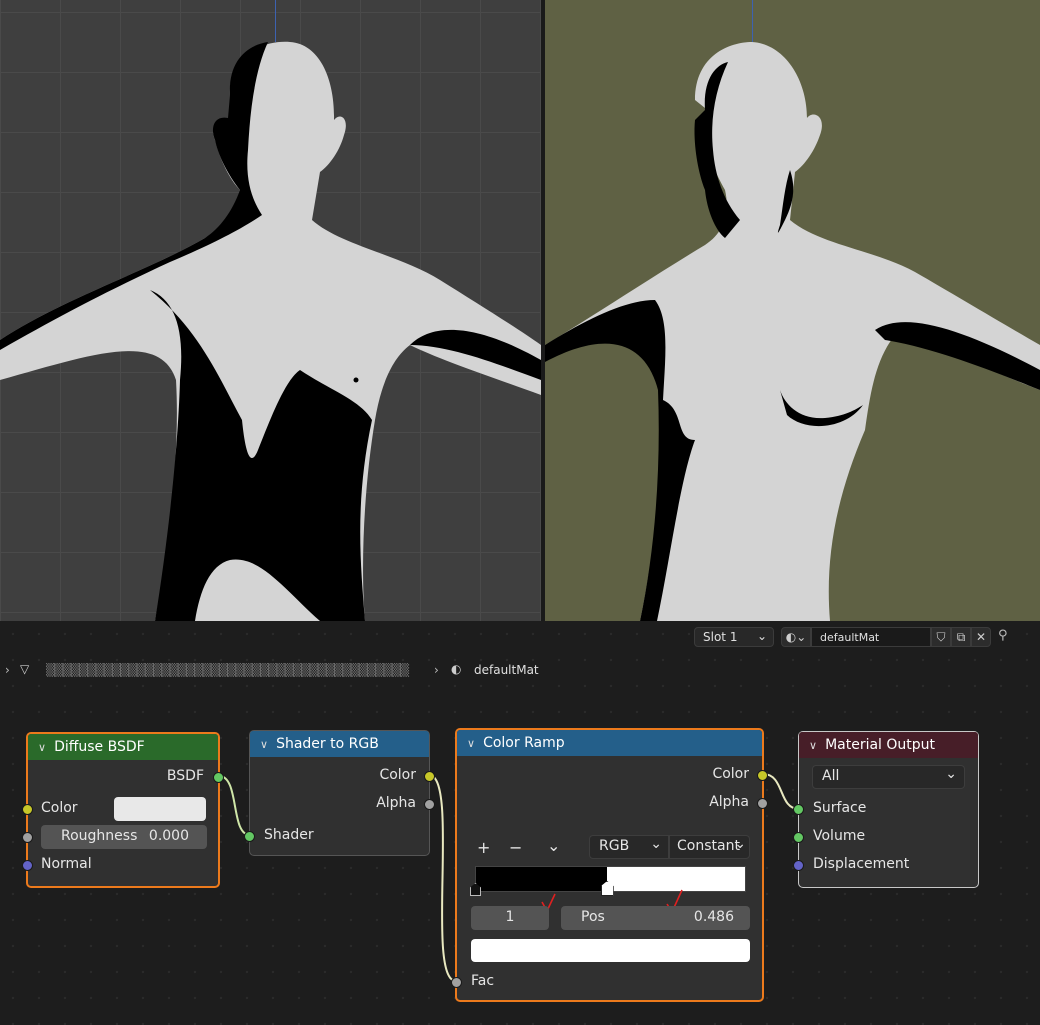  I want to click on color-mode-dropdown: RGB ⌄, so click(629, 847).